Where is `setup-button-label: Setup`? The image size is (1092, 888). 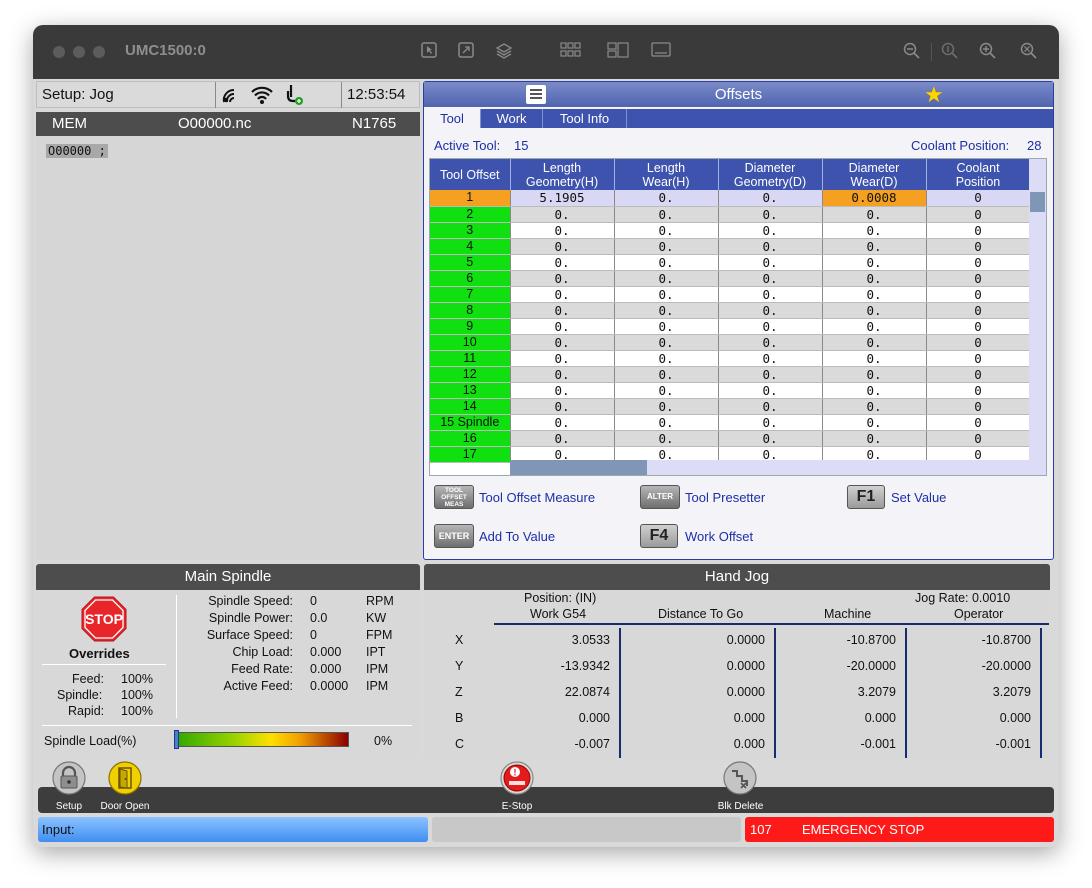 setup-button-label: Setup is located at coordinates (69, 806).